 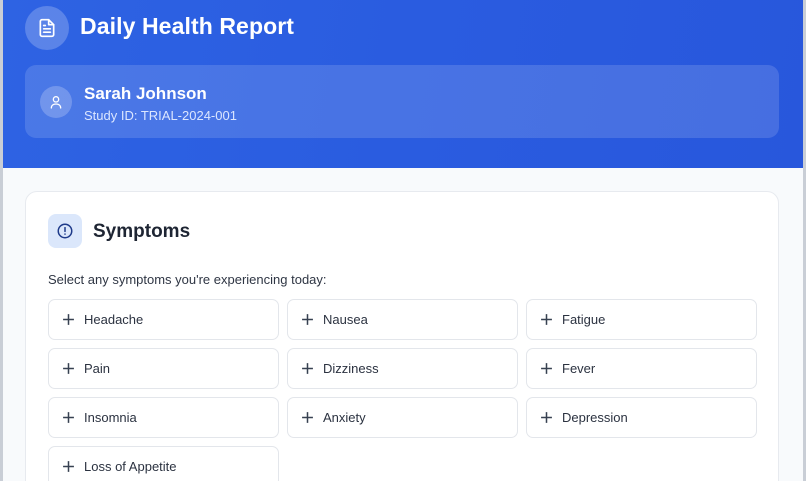 What do you see at coordinates (163, 319) in the screenshot?
I see `symptom-button-headache: Headache` at bounding box center [163, 319].